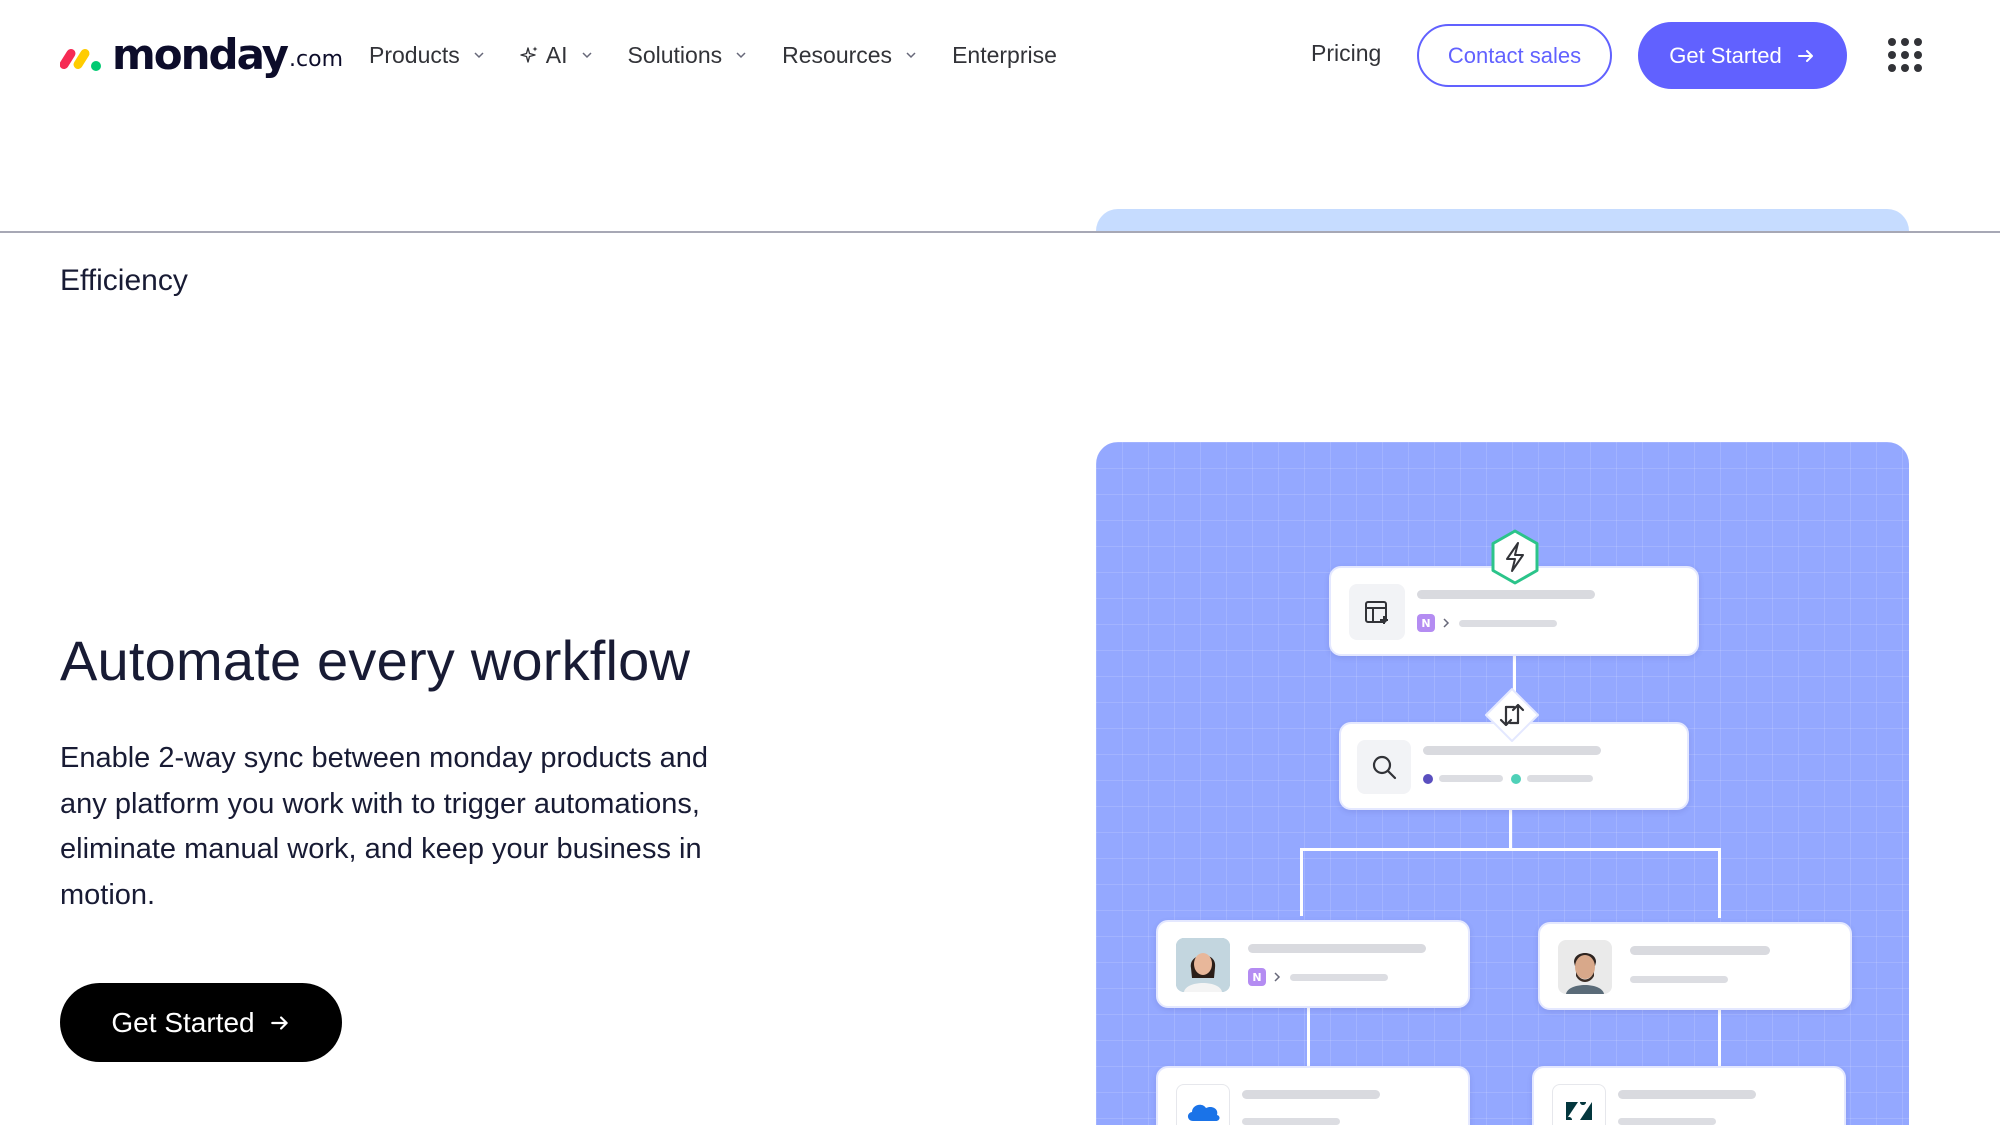 The height and width of the screenshot is (1125, 2000). What do you see at coordinates (675, 54) in the screenshot?
I see `nav-item-label: Solutions` at bounding box center [675, 54].